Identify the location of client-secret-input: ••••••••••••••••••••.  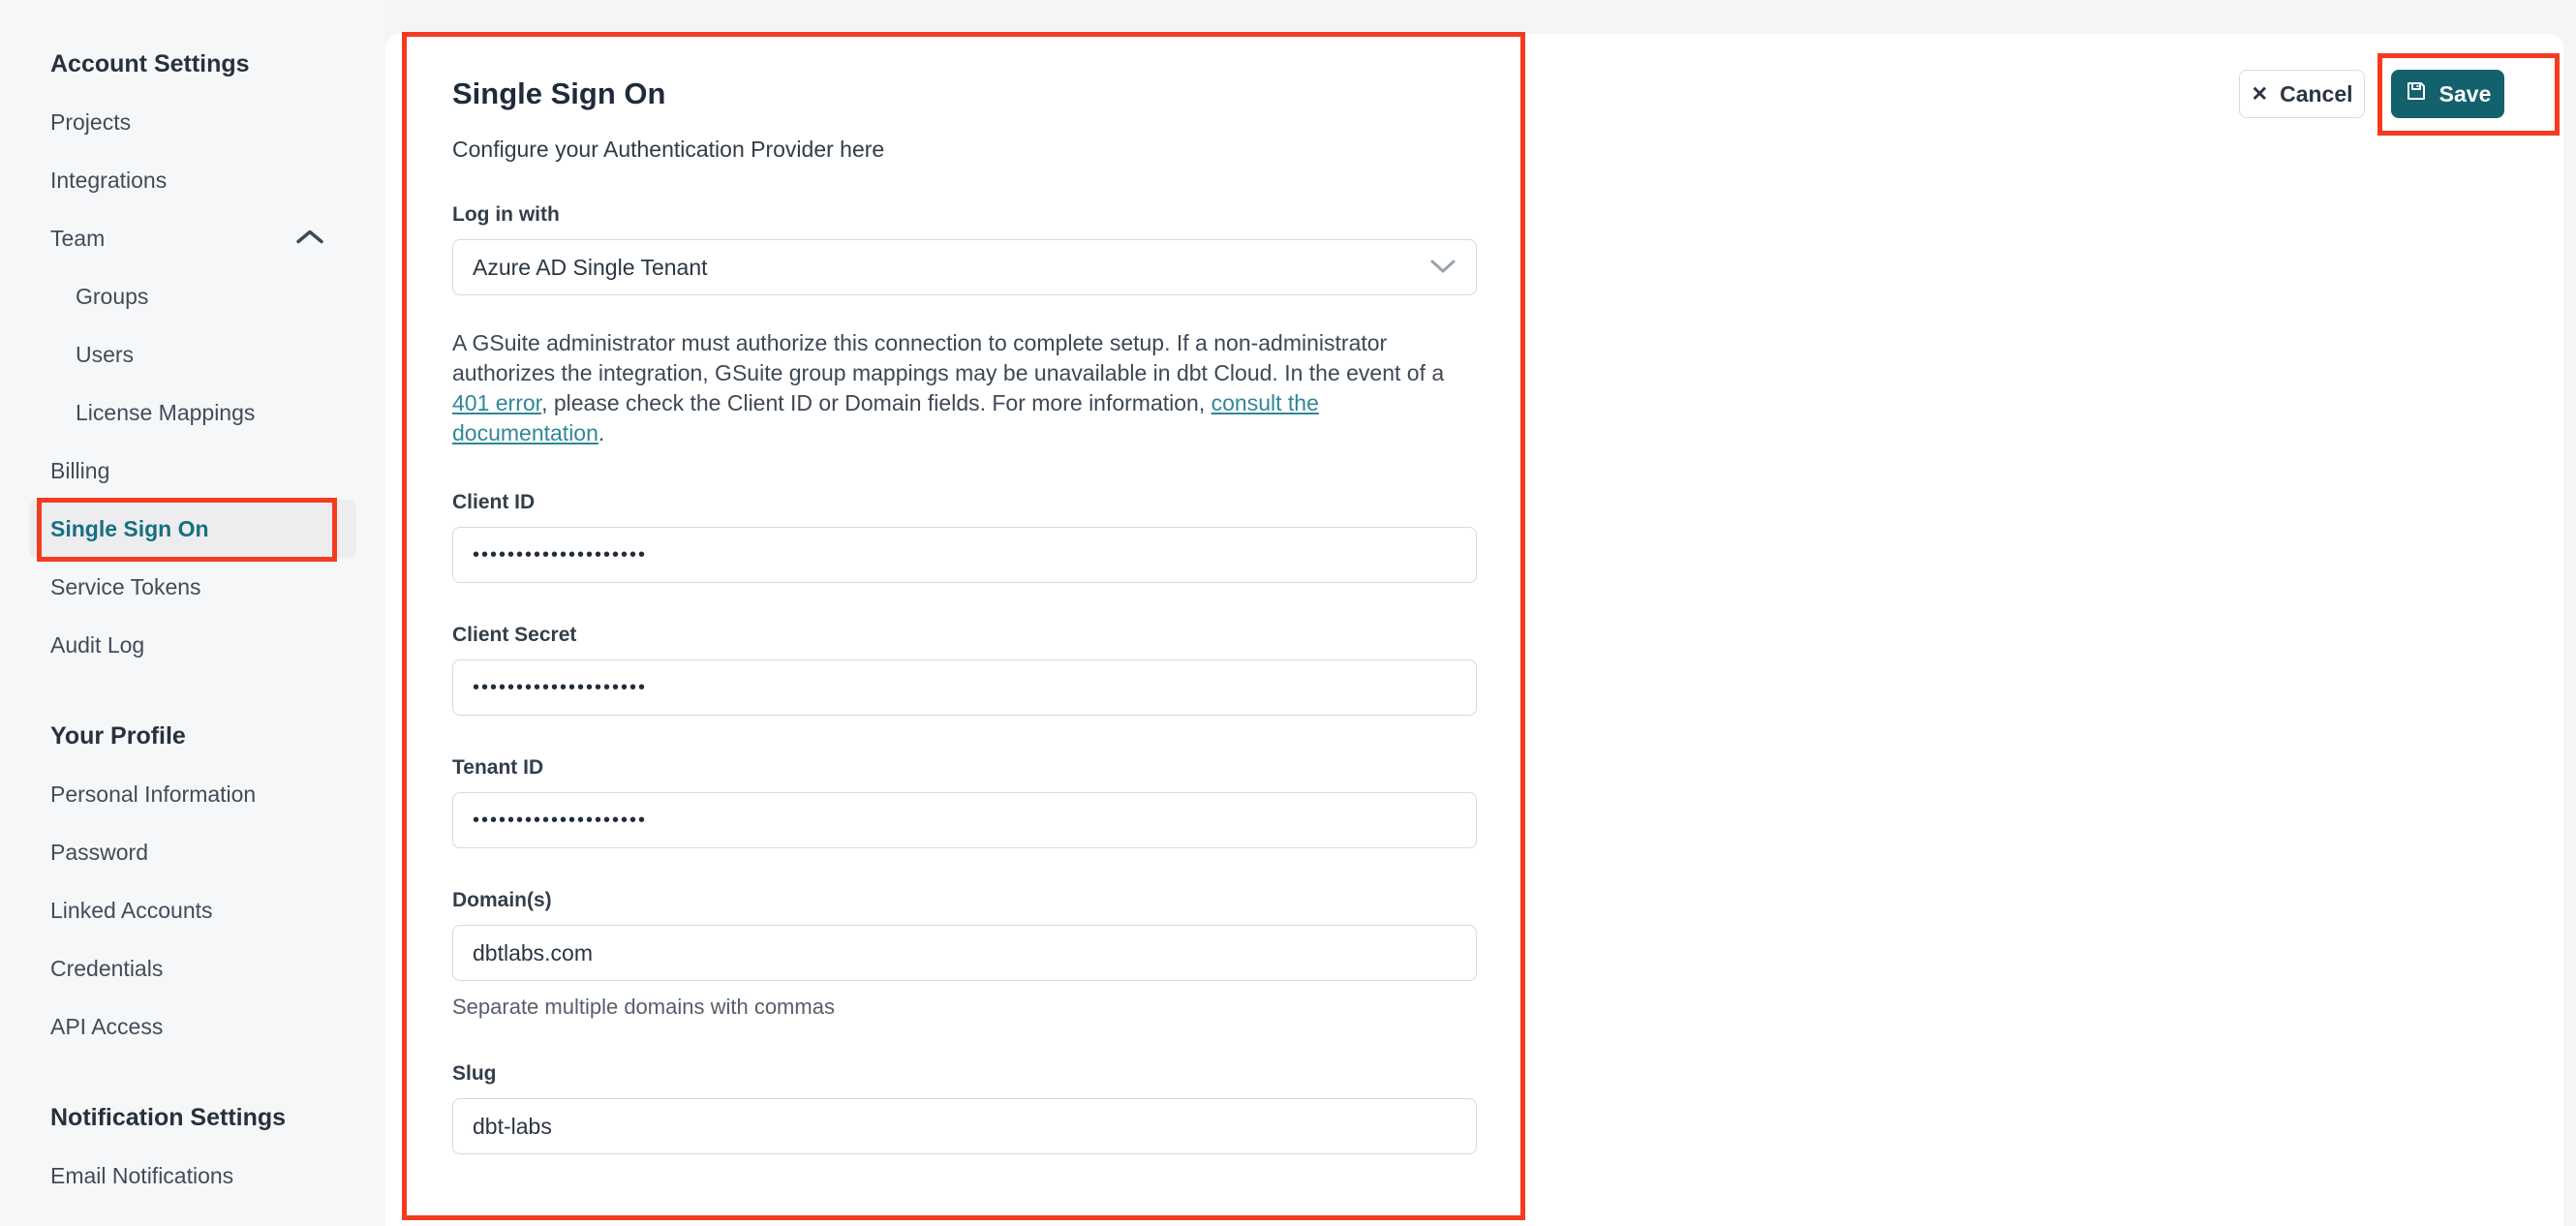
(964, 687).